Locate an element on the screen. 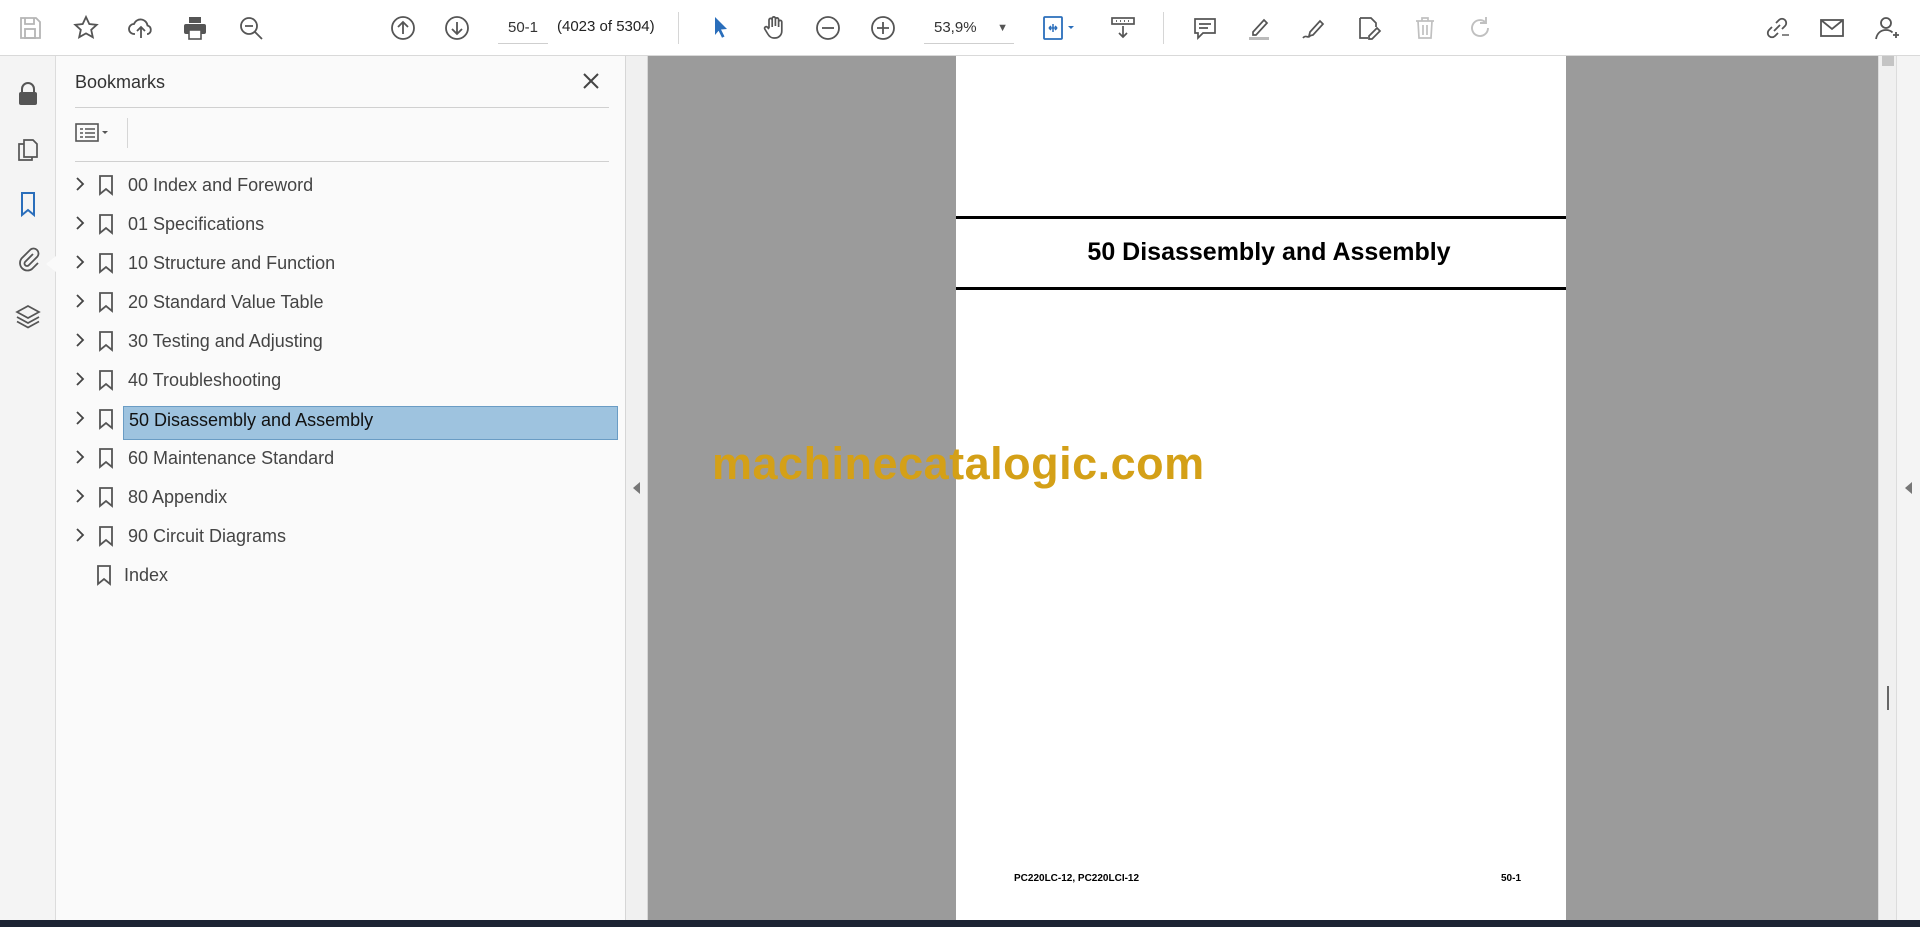  collapse-left-icon is located at coordinates (636, 488).